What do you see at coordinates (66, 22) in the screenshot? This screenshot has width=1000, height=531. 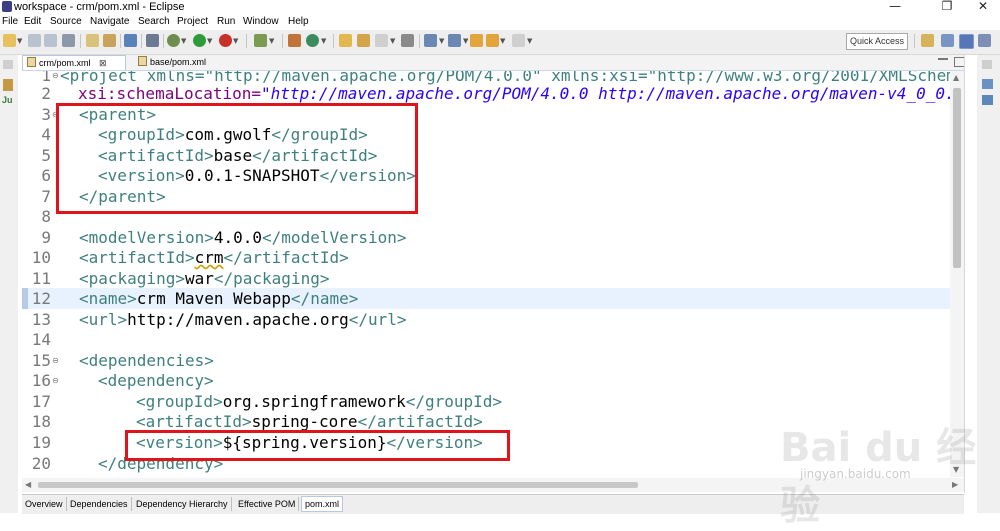 I see `menu-source: Source` at bounding box center [66, 22].